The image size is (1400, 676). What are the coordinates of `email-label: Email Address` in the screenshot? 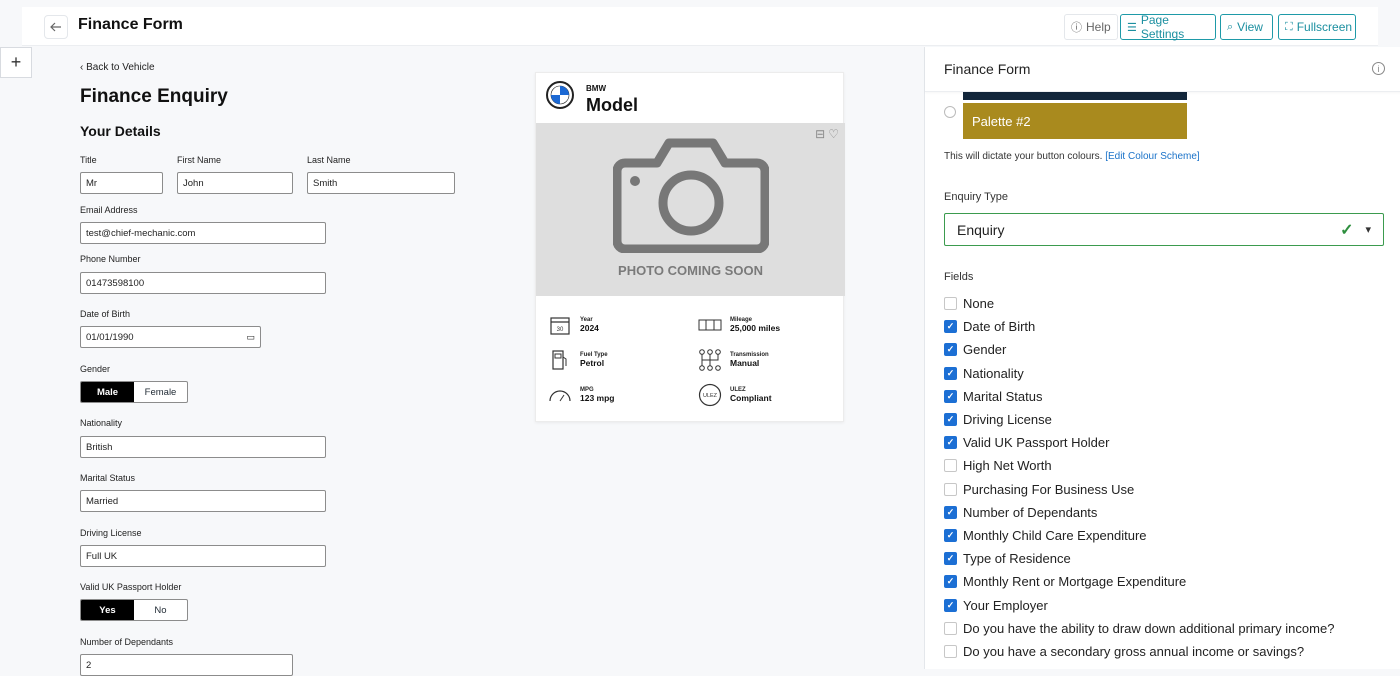 It's located at (109, 210).